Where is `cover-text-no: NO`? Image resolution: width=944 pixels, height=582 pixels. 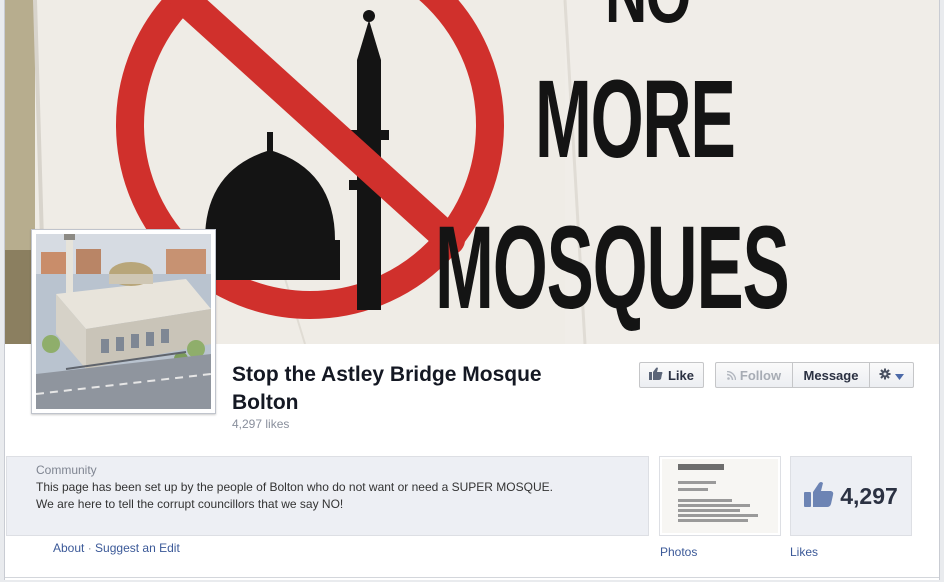
cover-text-no: NO is located at coordinates (648, 20).